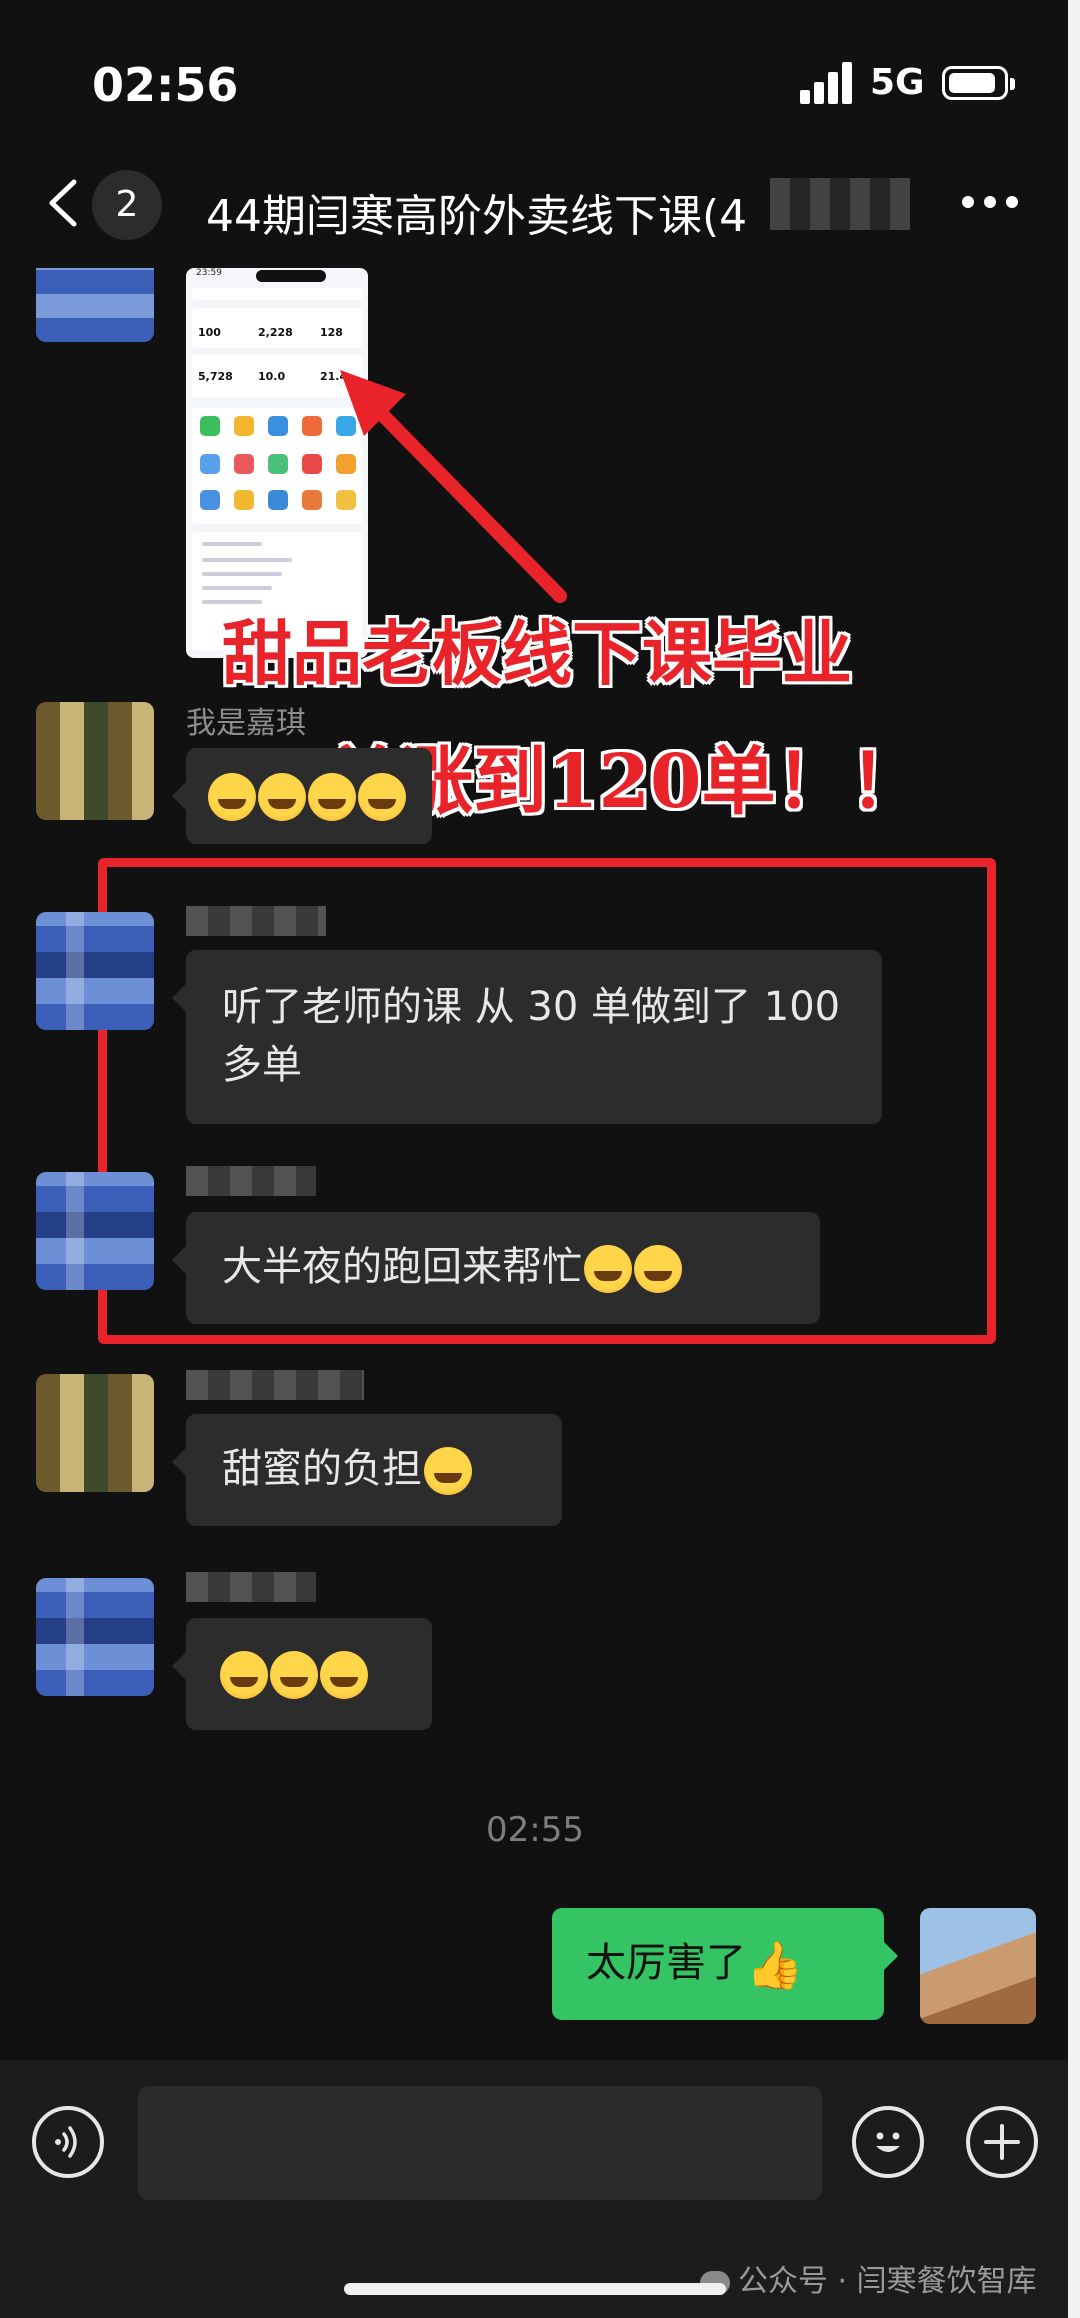 The height and width of the screenshot is (2318, 1080). Describe the element at coordinates (887, 2281) in the screenshot. I see `watermark-text: 公众号 · 闫寒餐饮智库` at that location.